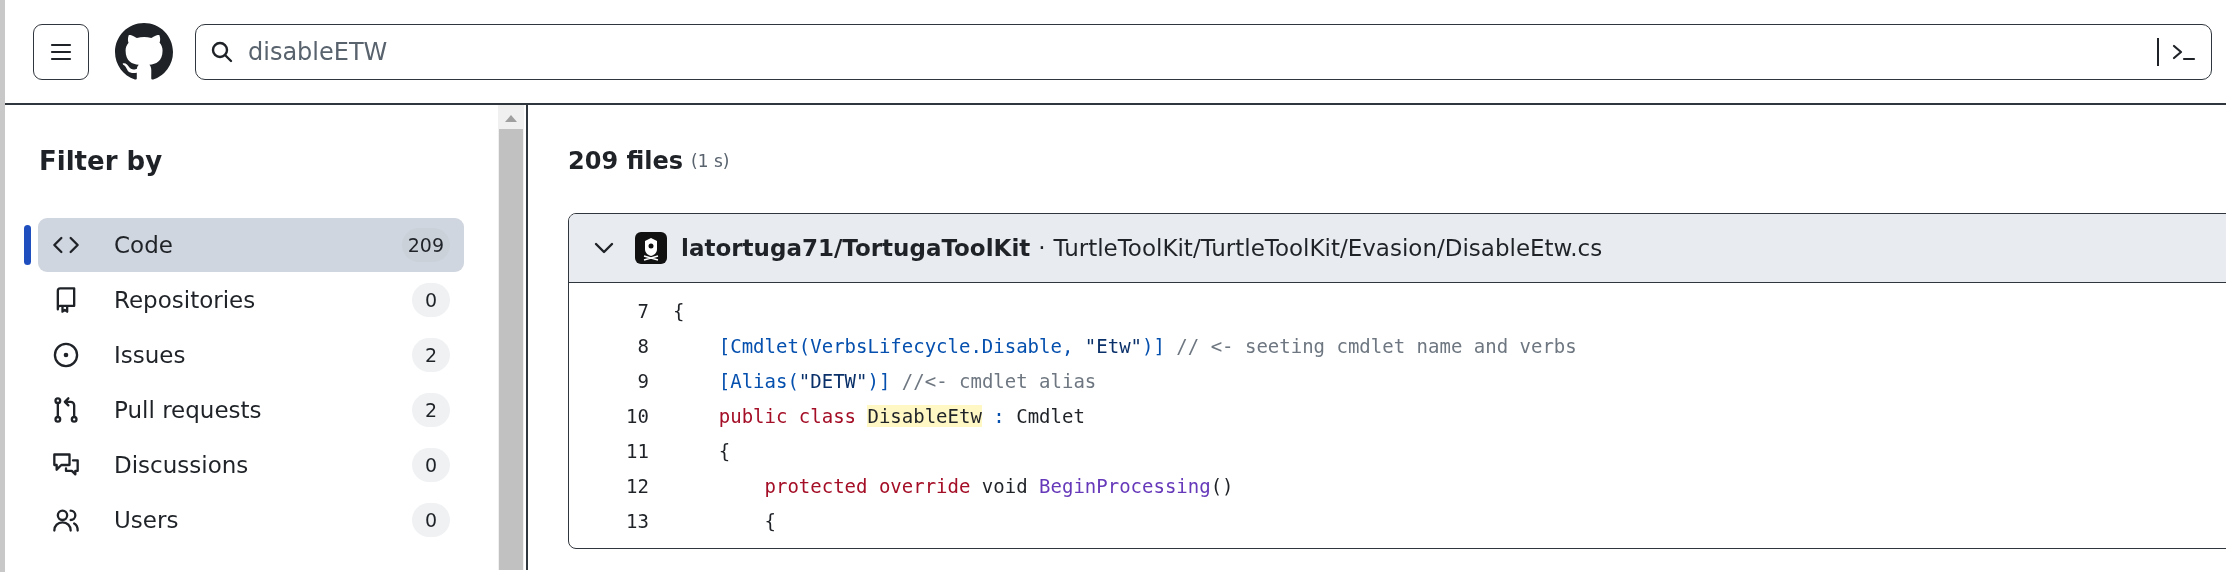 The height and width of the screenshot is (572, 2226). I want to click on filter-item: Repositories 0, so click(251, 299).